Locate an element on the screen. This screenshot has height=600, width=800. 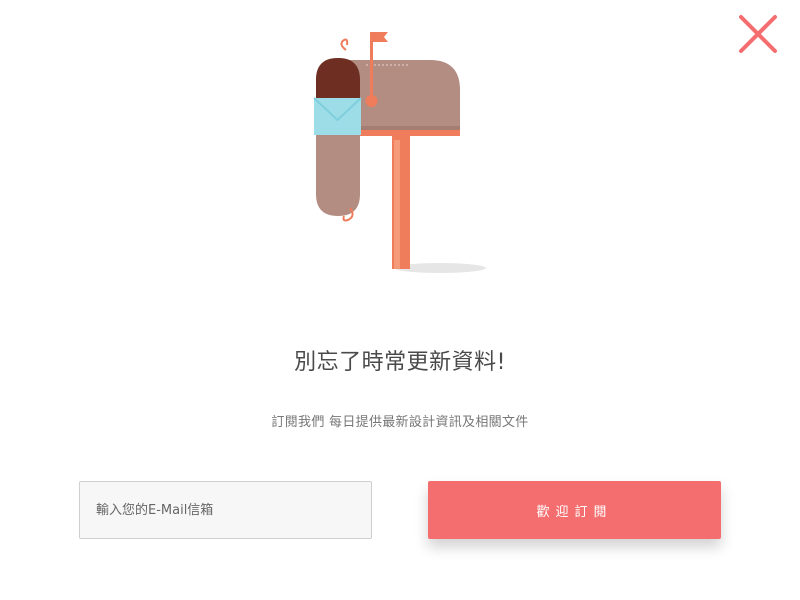
close-icon is located at coordinates (758, 34).